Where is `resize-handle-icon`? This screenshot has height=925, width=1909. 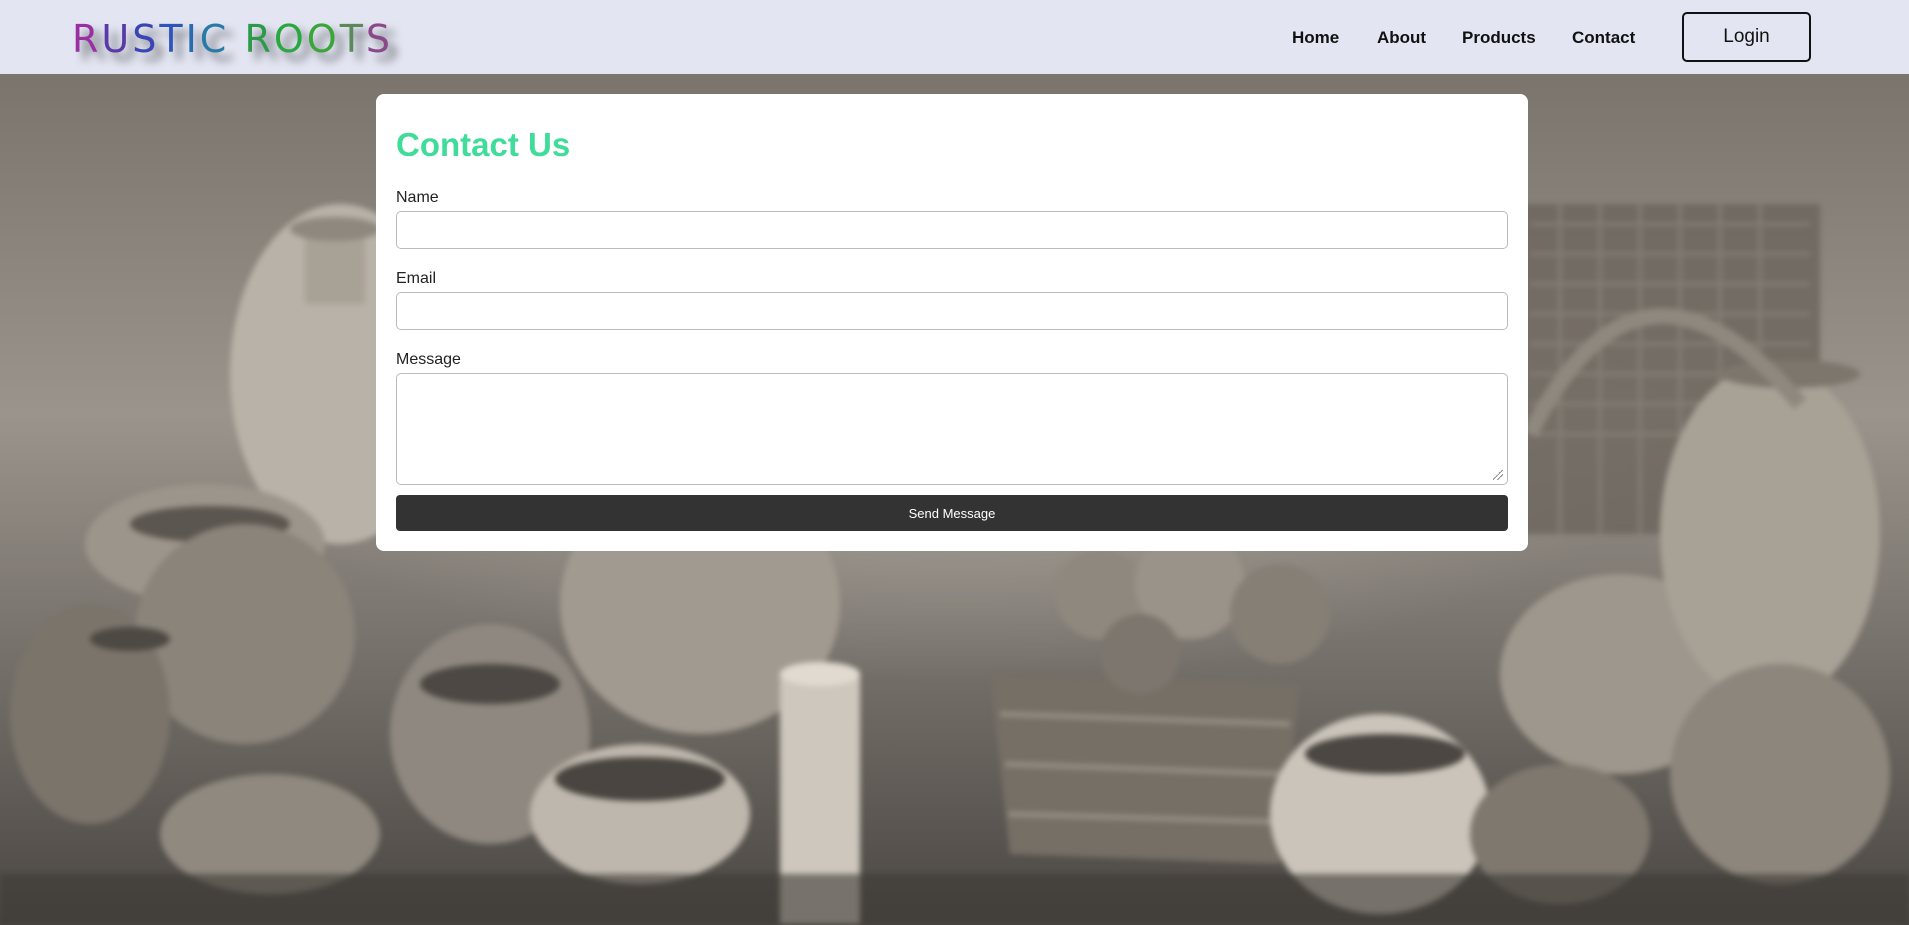 resize-handle-icon is located at coordinates (1498, 475).